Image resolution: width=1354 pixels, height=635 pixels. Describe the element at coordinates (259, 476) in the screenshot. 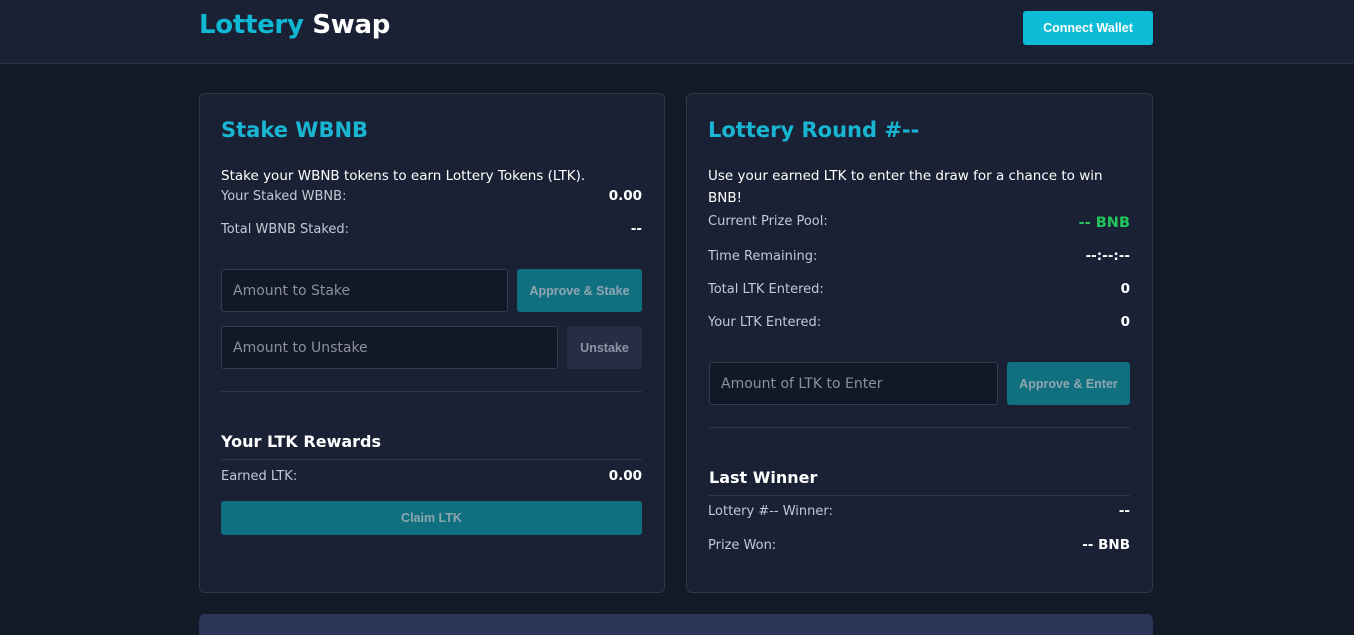

I see `earned-ltk-label: Earned LTK:` at that location.